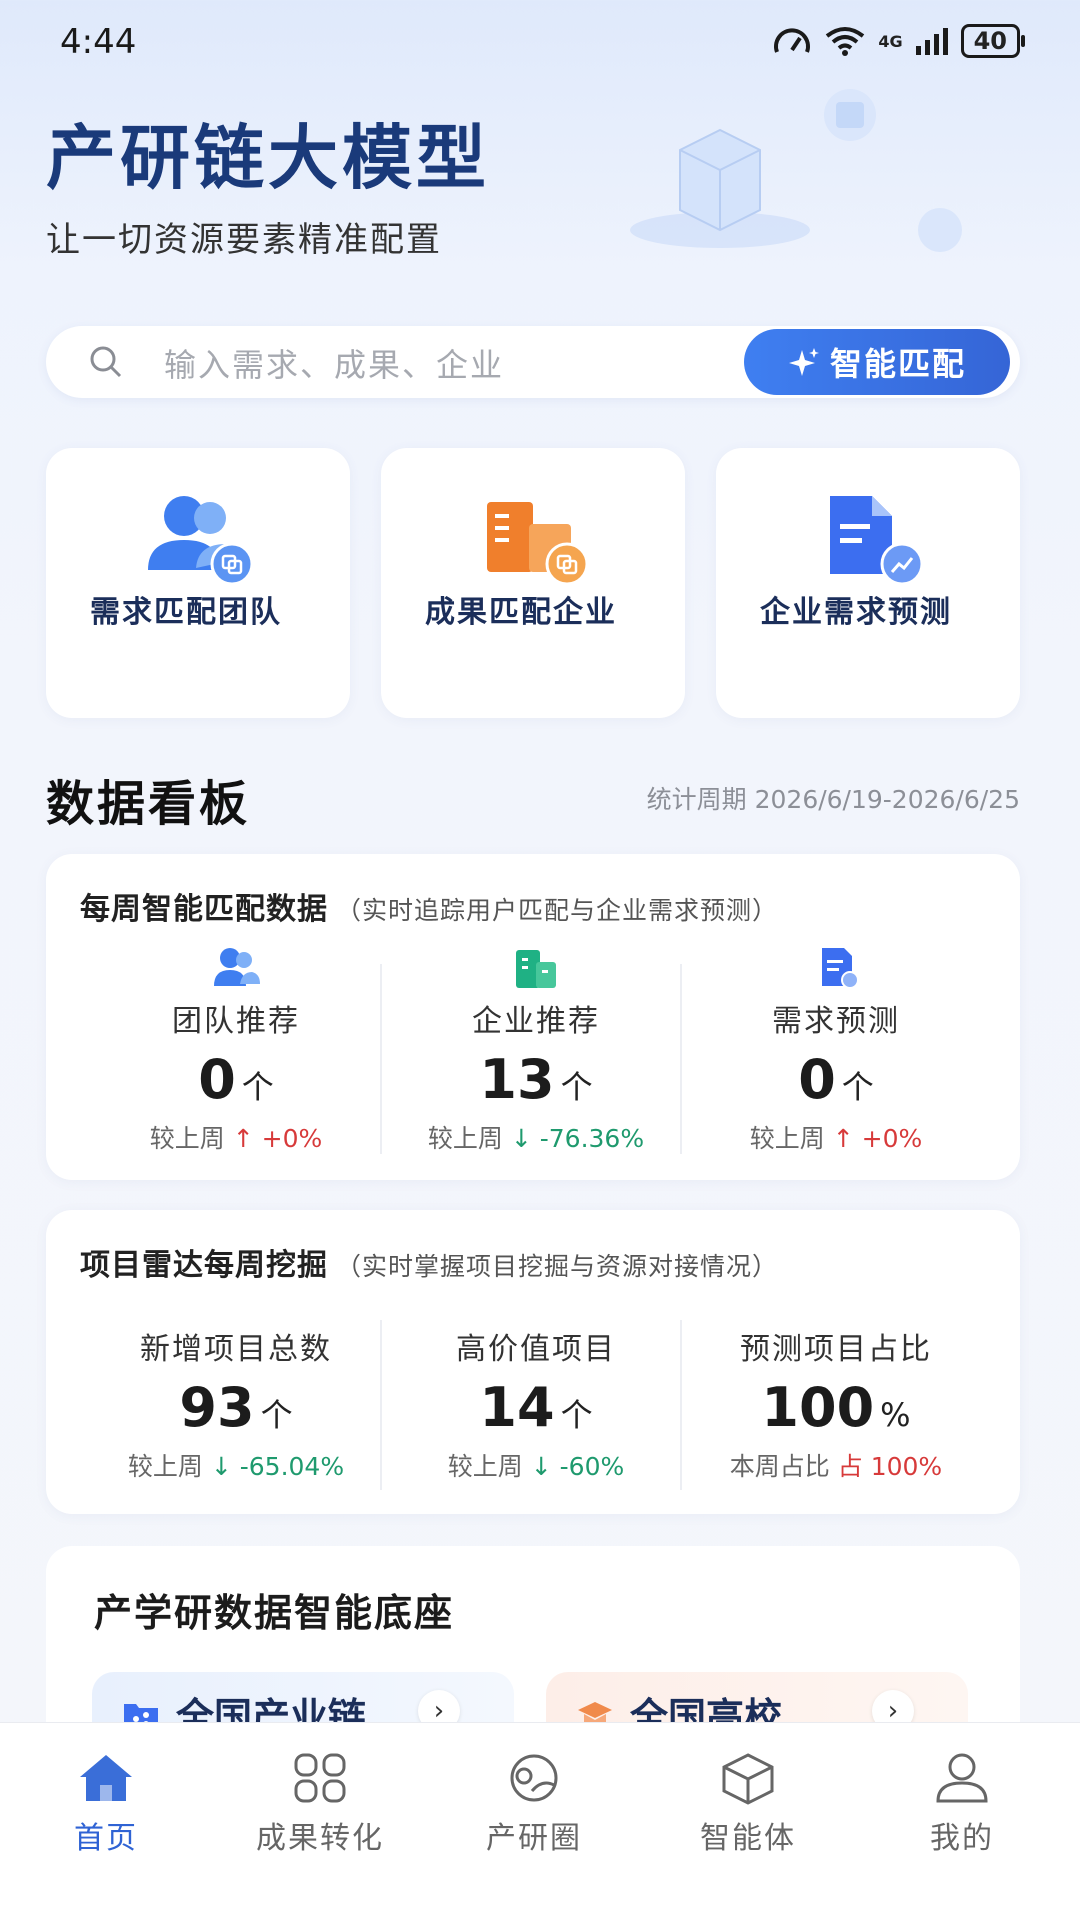  I want to click on search-icon, so click(106, 362).